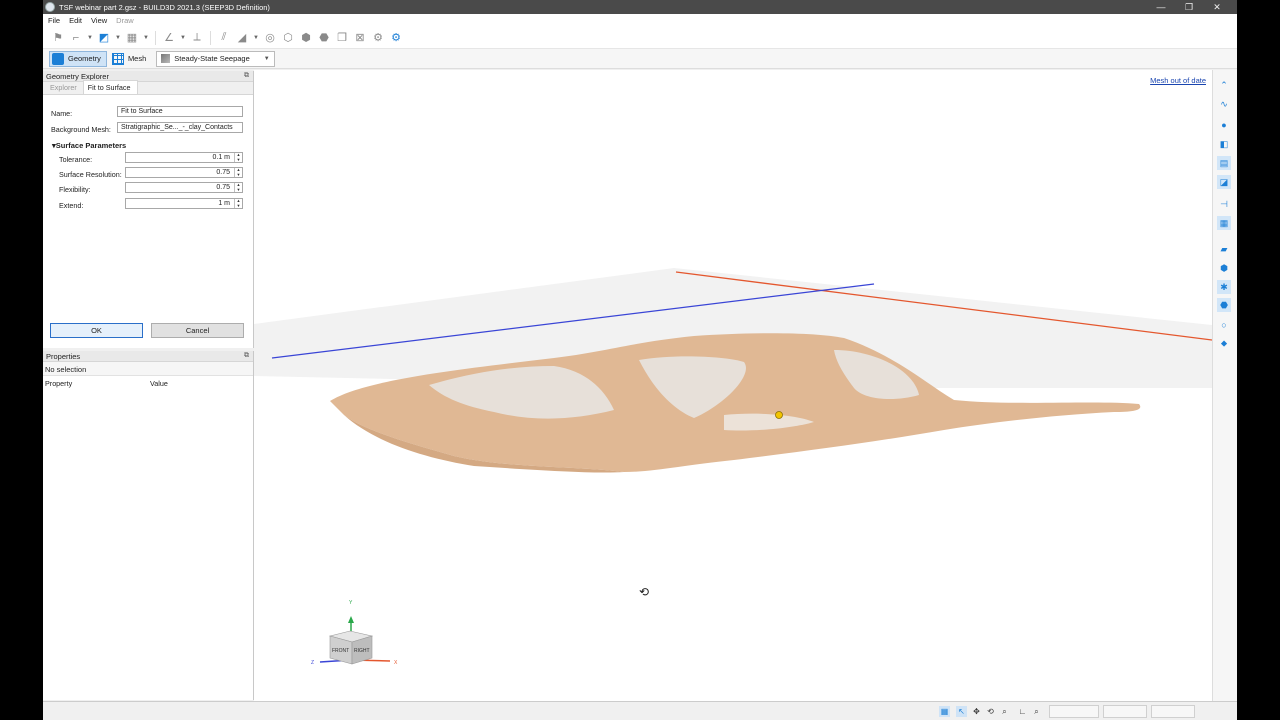 Image resolution: width=1280 pixels, height=720 pixels. I want to click on restore-button: ❐, so click(1189, 7).